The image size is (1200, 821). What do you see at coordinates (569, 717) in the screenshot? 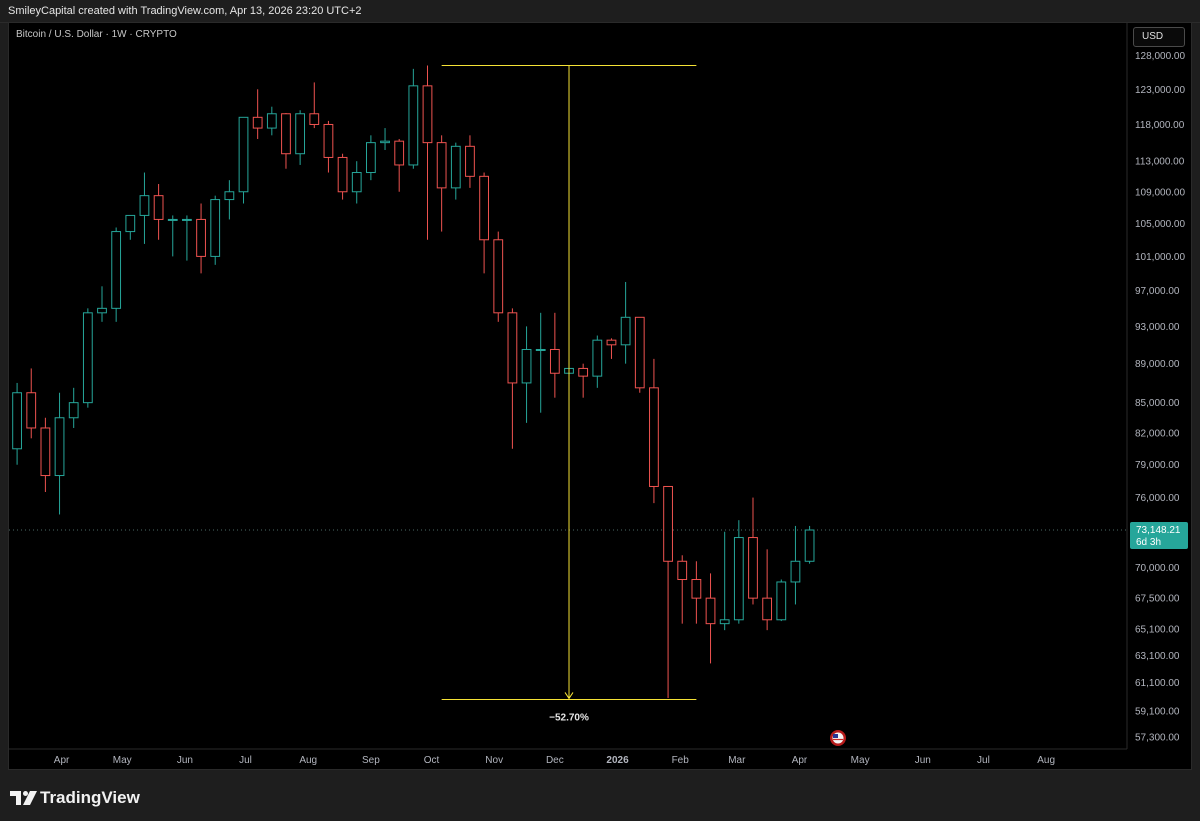
I see `measure-change-label: −52.70%` at bounding box center [569, 717].